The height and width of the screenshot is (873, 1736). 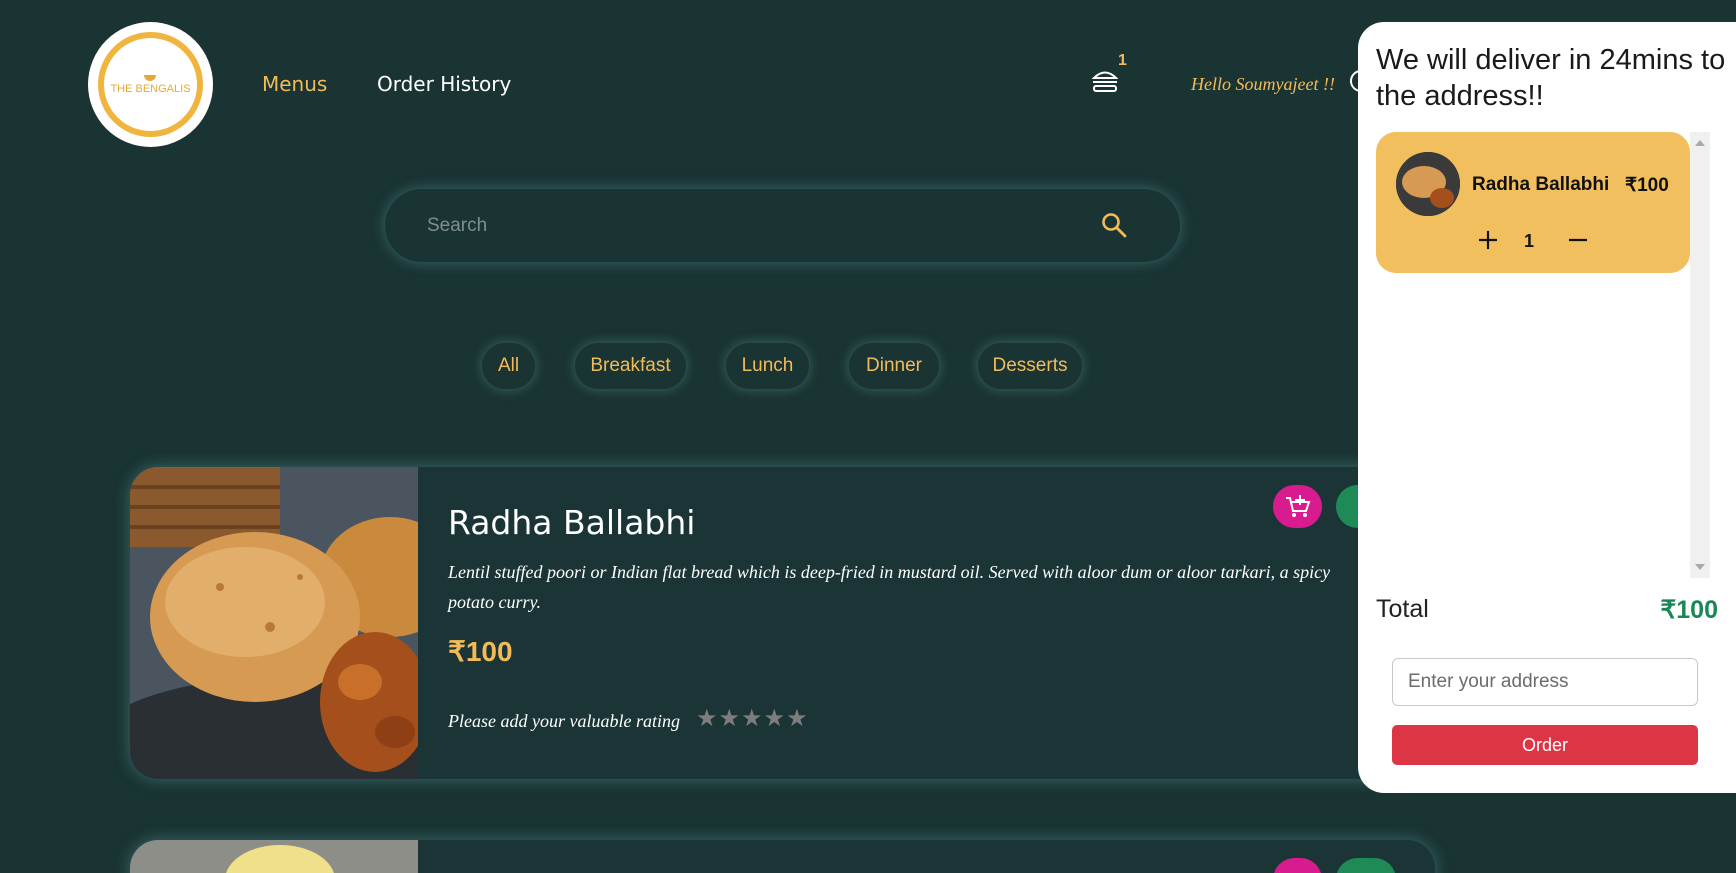 What do you see at coordinates (572, 522) in the screenshot?
I see `dish-title: Radha Ballabhi` at bounding box center [572, 522].